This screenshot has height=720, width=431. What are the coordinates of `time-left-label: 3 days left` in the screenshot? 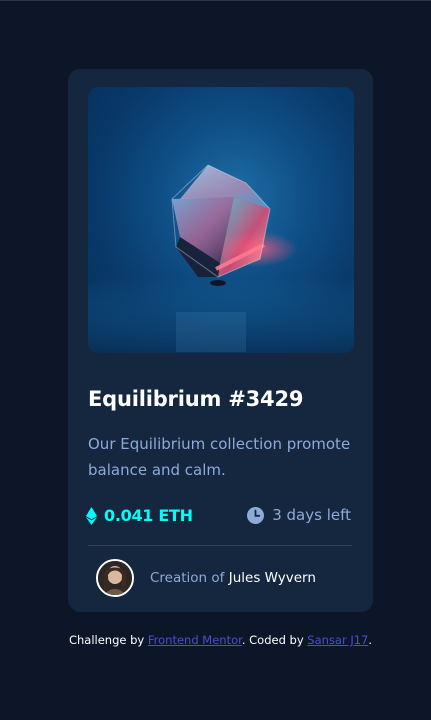 It's located at (311, 515).